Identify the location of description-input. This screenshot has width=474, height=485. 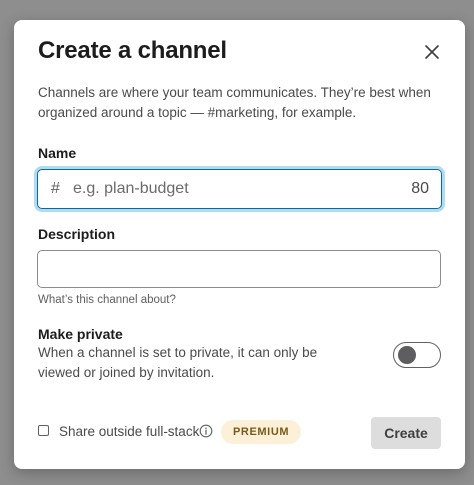
(239, 269).